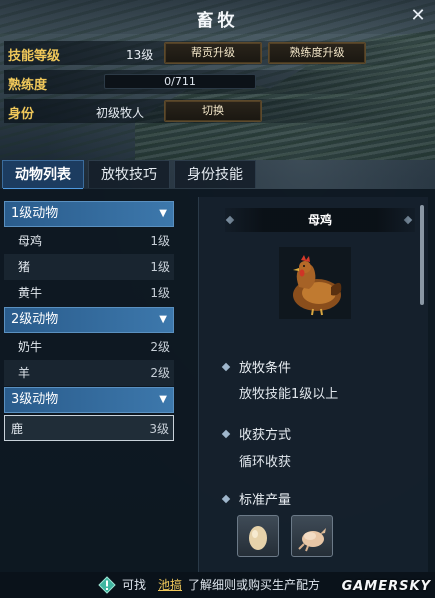  What do you see at coordinates (28, 85) in the screenshot?
I see `proficiency-label: 熟练度` at bounding box center [28, 85].